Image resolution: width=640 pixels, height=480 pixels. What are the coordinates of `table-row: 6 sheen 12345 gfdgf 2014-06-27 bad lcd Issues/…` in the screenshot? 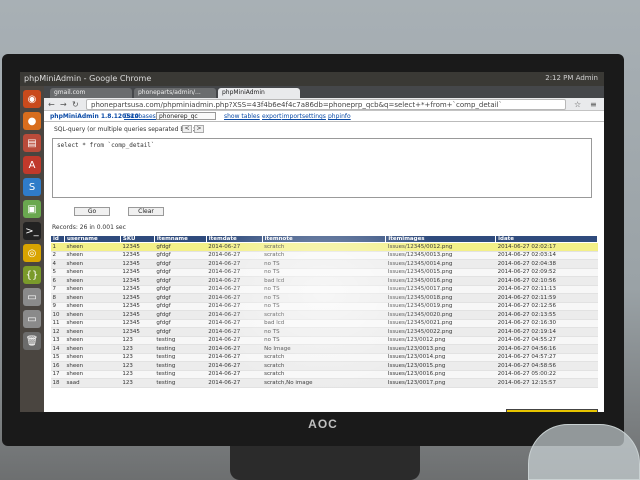 It's located at (324, 281).